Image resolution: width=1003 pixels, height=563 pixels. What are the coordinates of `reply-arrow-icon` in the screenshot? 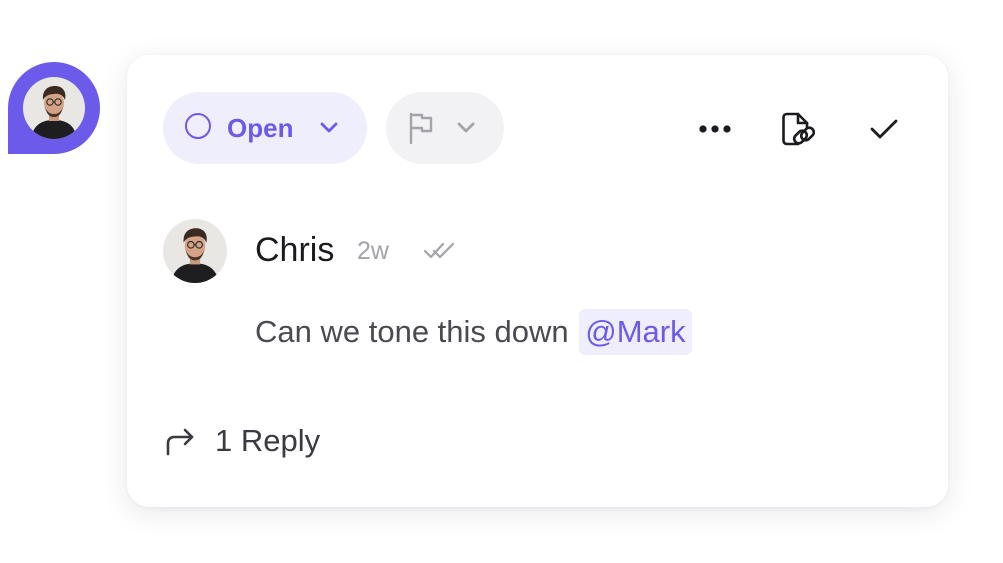 It's located at (180, 442).